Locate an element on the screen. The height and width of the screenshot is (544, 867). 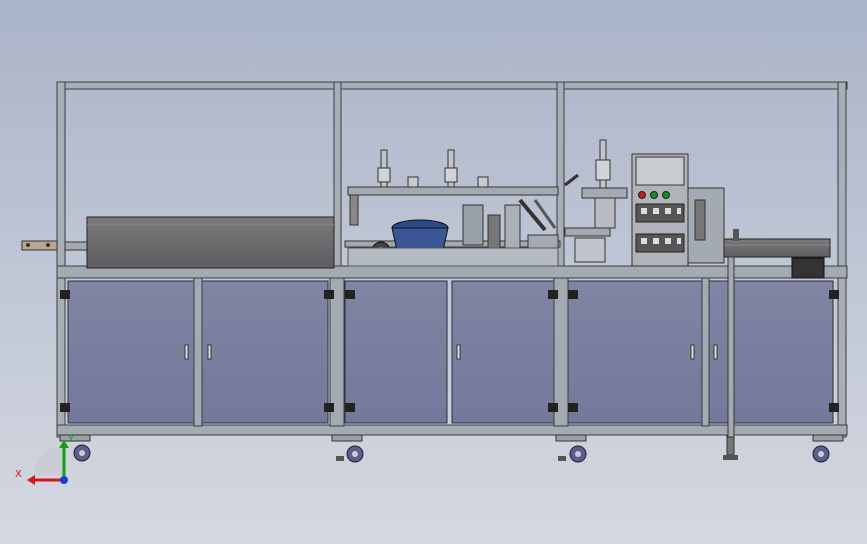
casters is located at coordinates (451, 448).